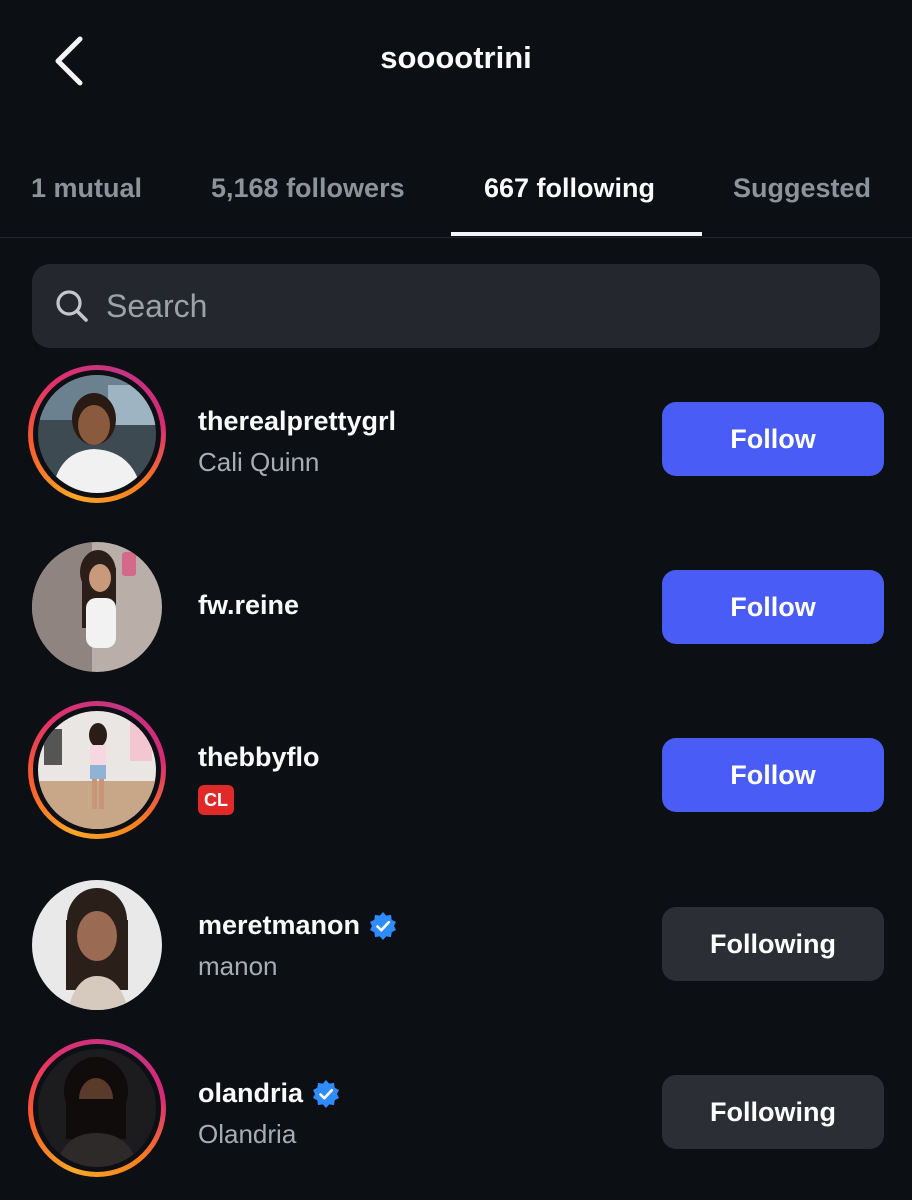 Image resolution: width=912 pixels, height=1200 pixels. What do you see at coordinates (269, 1114) in the screenshot?
I see `account-names: olandria Olandria` at bounding box center [269, 1114].